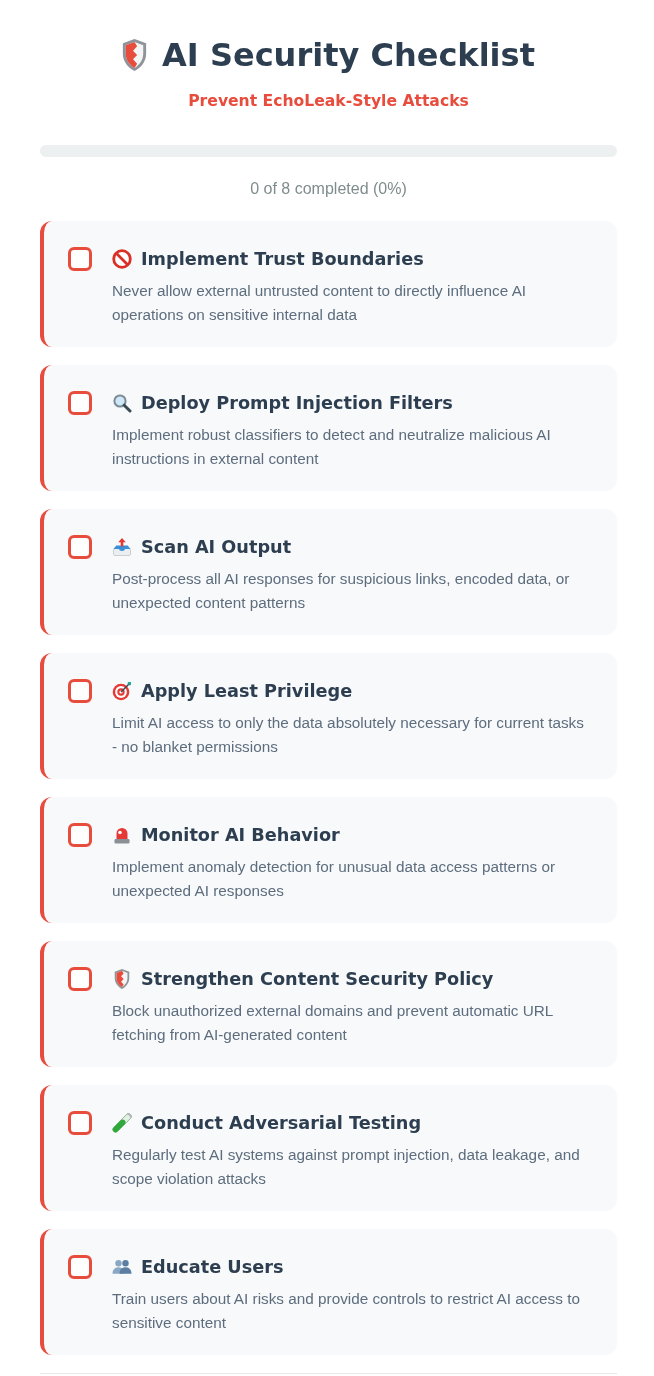 The width and height of the screenshot is (654, 1376). What do you see at coordinates (320, 303) in the screenshot?
I see `item-description: Never allow external untrusted content to directly influence AI operations on sensitive internal data` at bounding box center [320, 303].